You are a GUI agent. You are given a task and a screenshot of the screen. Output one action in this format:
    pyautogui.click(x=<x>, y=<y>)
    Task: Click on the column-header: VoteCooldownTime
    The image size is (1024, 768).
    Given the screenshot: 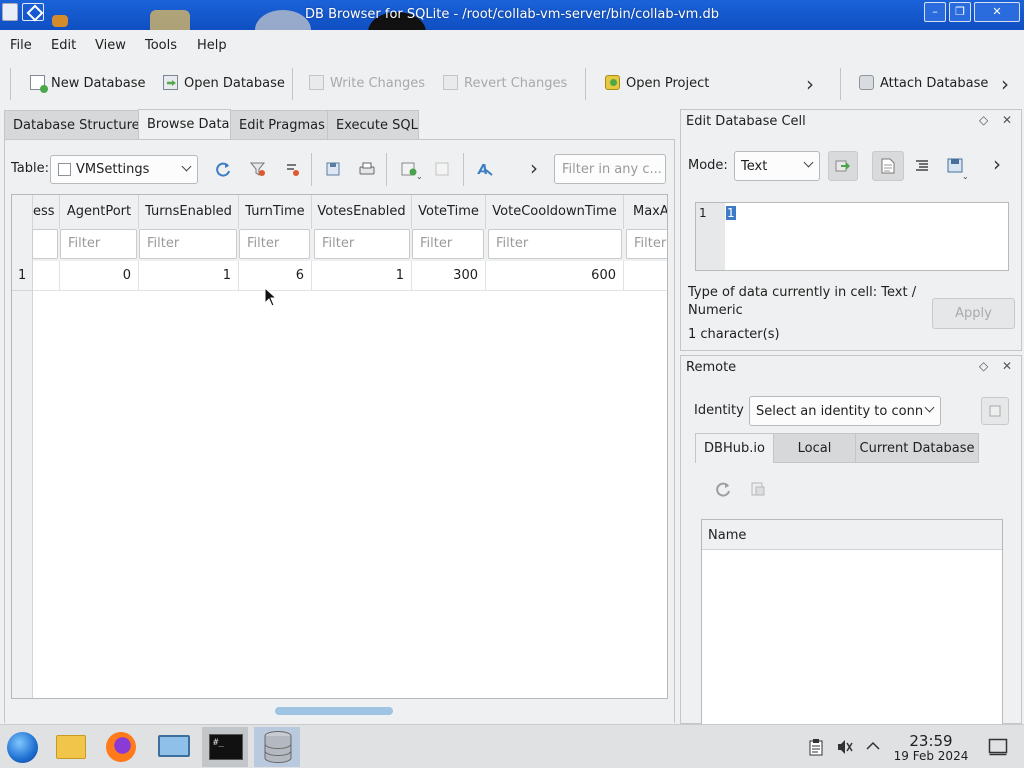 What is the action you would take?
    pyautogui.click(x=555, y=212)
    